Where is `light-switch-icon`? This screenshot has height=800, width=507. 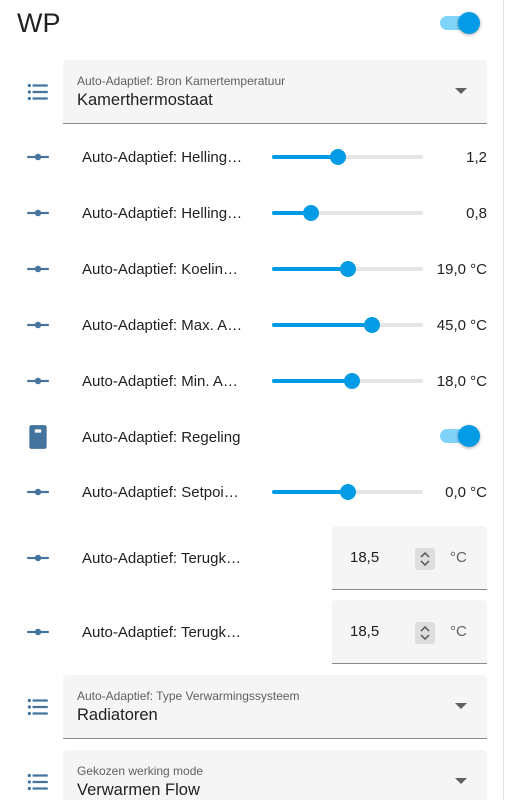
light-switch-icon is located at coordinates (38, 437).